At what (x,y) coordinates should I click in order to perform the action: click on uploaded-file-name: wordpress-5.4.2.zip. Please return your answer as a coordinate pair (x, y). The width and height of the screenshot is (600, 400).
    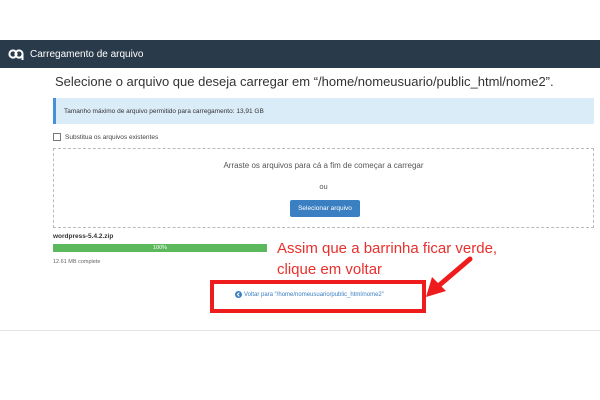
    Looking at the image, I should click on (83, 236).